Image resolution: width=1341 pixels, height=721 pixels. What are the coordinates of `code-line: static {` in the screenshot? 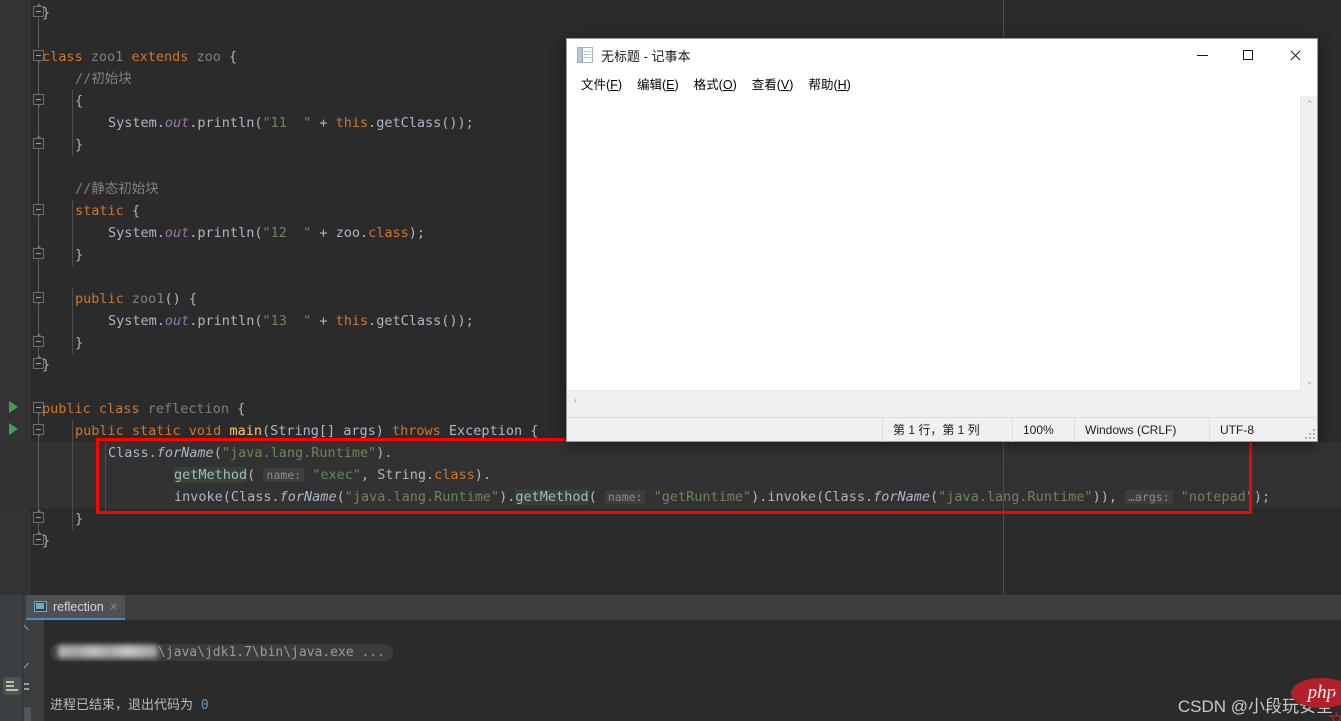 It's located at (108, 211).